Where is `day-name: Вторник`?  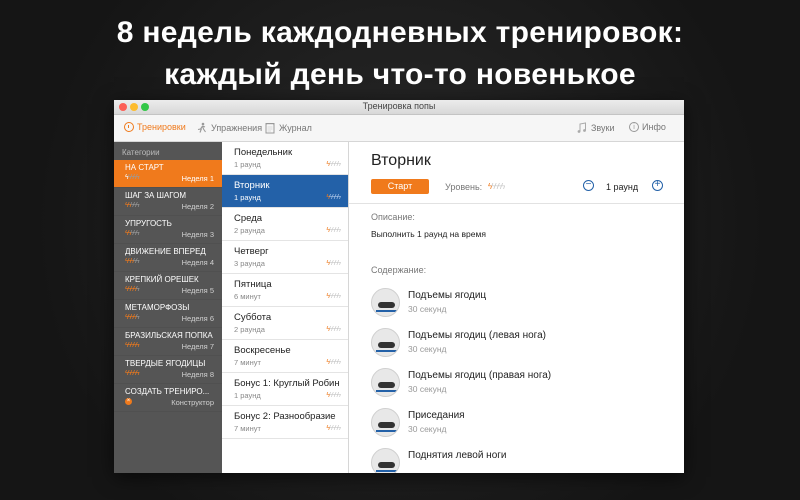
day-name: Вторник is located at coordinates (252, 185).